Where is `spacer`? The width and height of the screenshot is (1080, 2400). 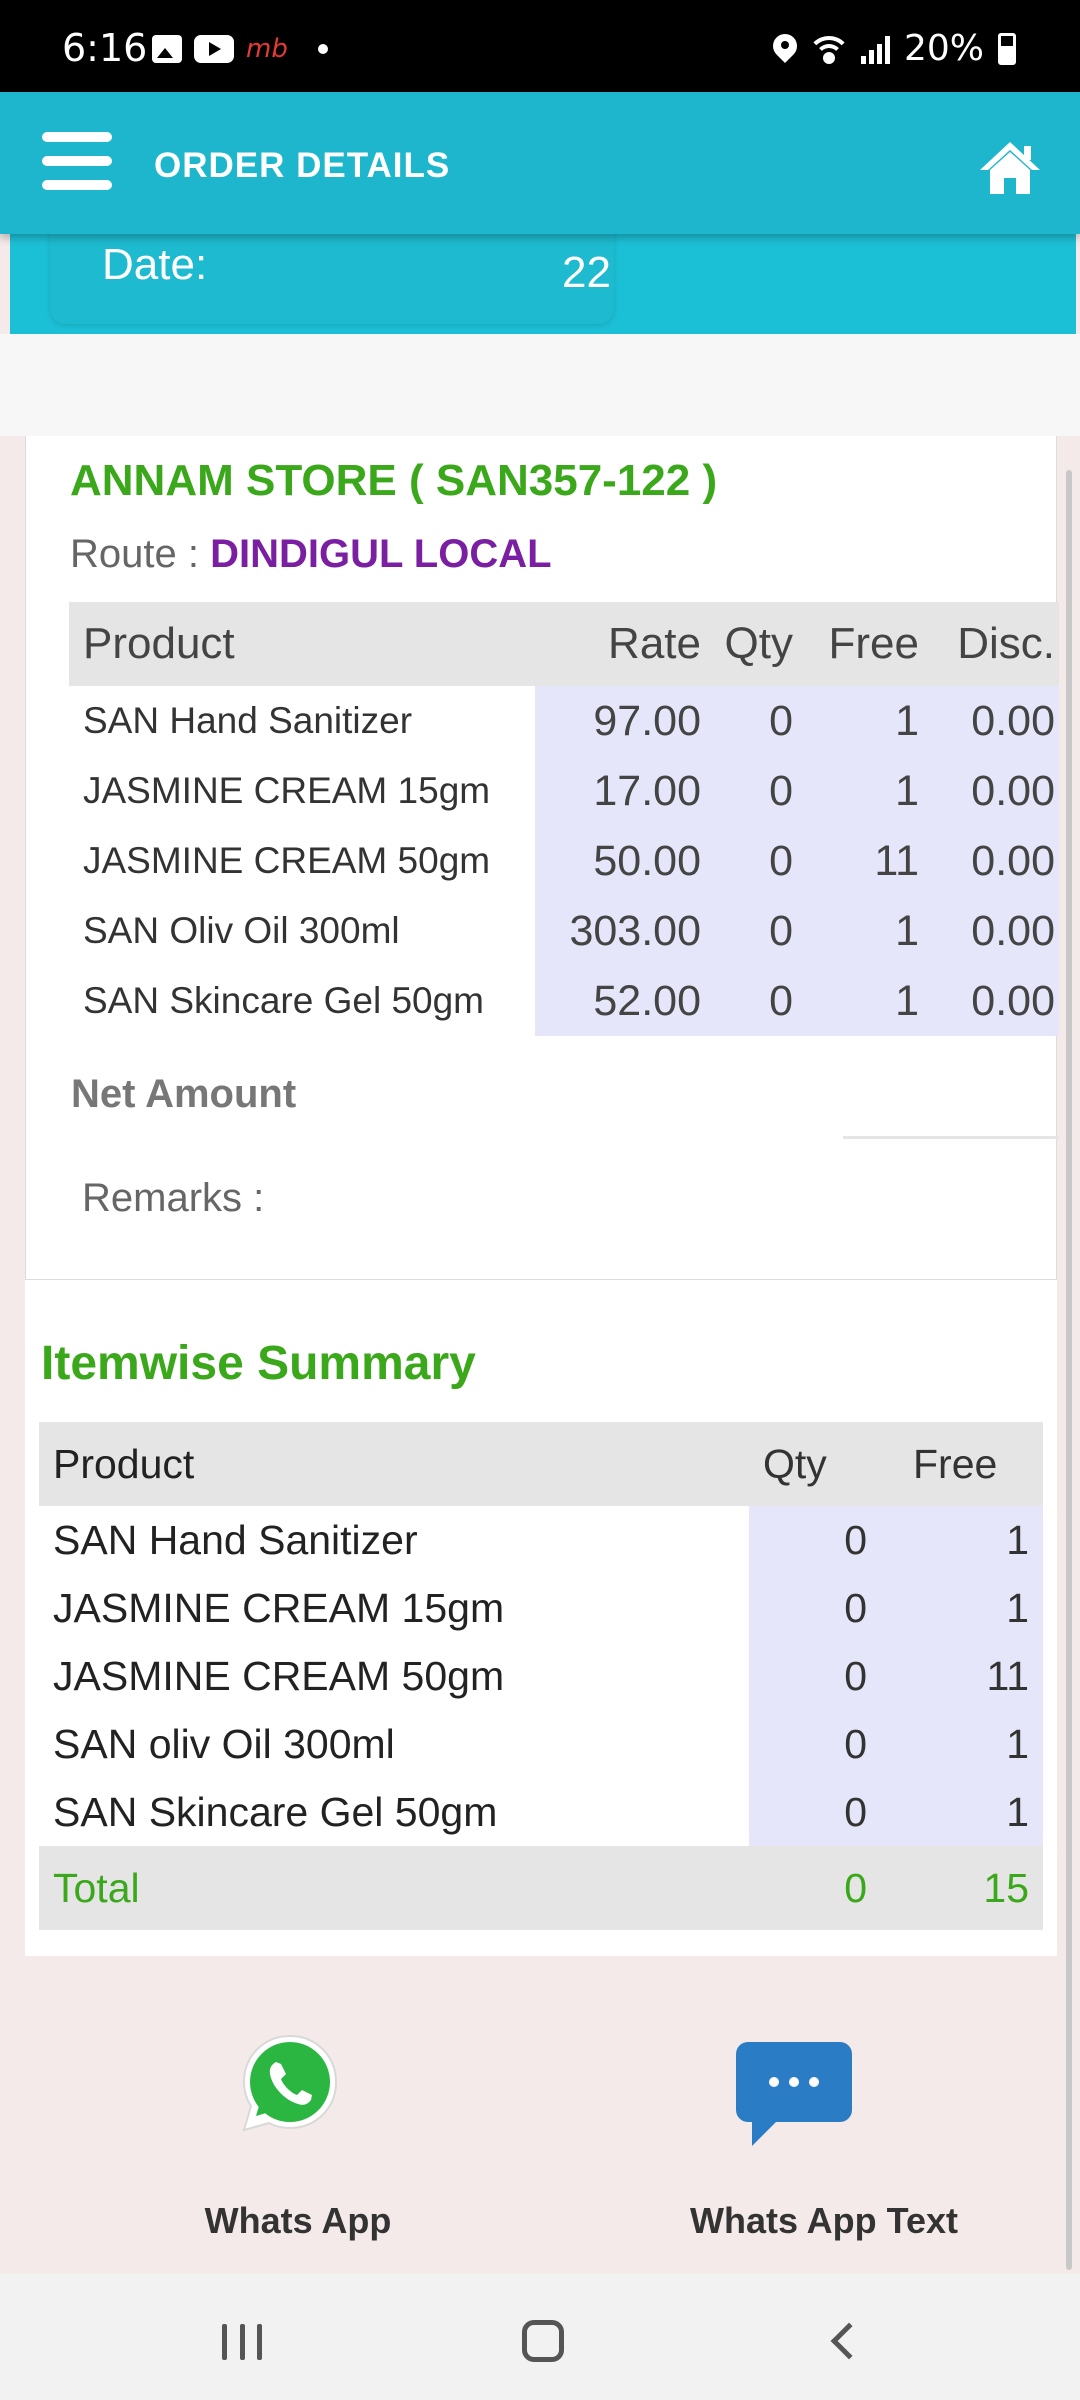
spacer is located at coordinates (540, 385).